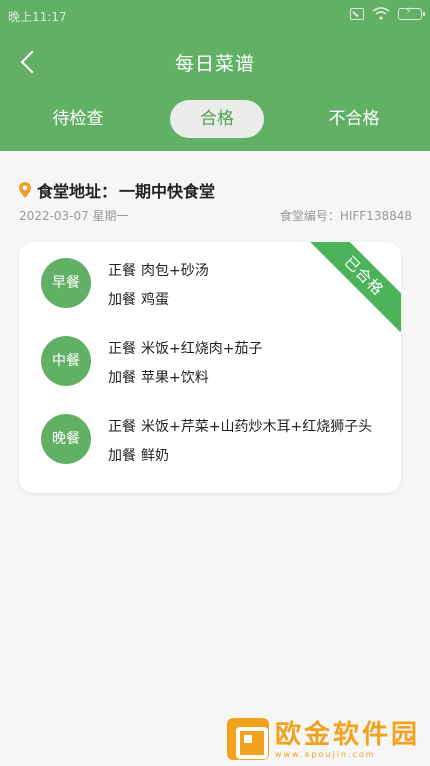 This screenshot has width=430, height=766. I want to click on address-value: 一期中快食堂, so click(167, 191).